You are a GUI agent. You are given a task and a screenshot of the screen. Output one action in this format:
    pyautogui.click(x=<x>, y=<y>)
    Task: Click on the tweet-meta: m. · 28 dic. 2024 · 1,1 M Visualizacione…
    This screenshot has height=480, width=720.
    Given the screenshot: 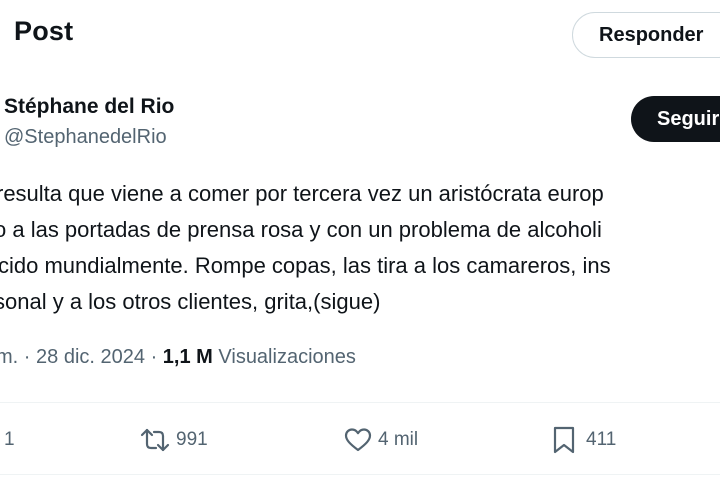 What is the action you would take?
    pyautogui.click(x=178, y=357)
    